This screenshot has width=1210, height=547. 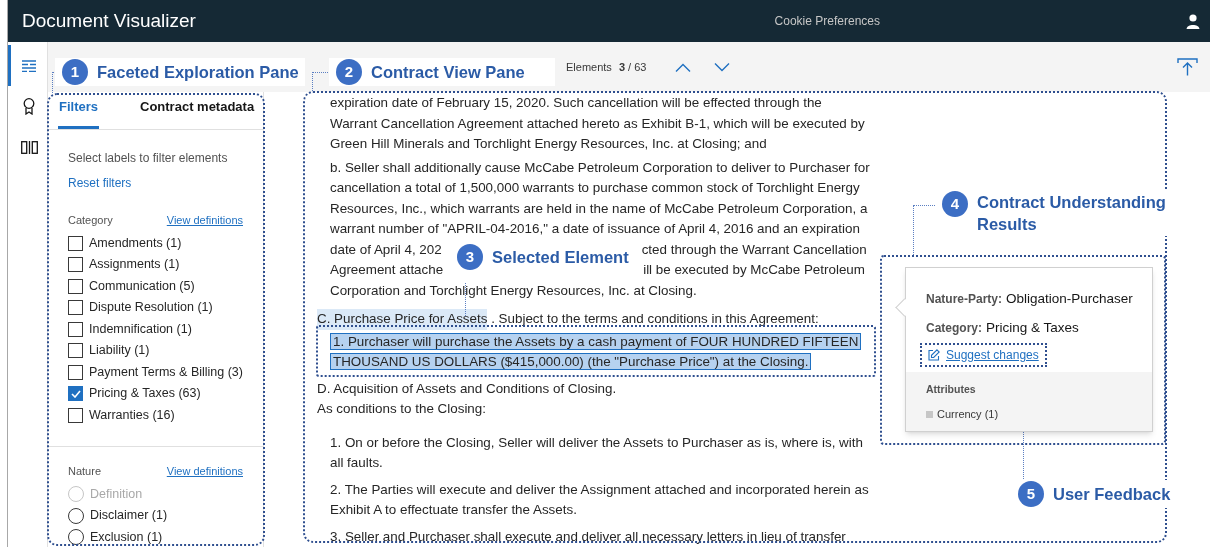 What do you see at coordinates (198, 72) in the screenshot?
I see `callout-label: Faceted Exploration Pane` at bounding box center [198, 72].